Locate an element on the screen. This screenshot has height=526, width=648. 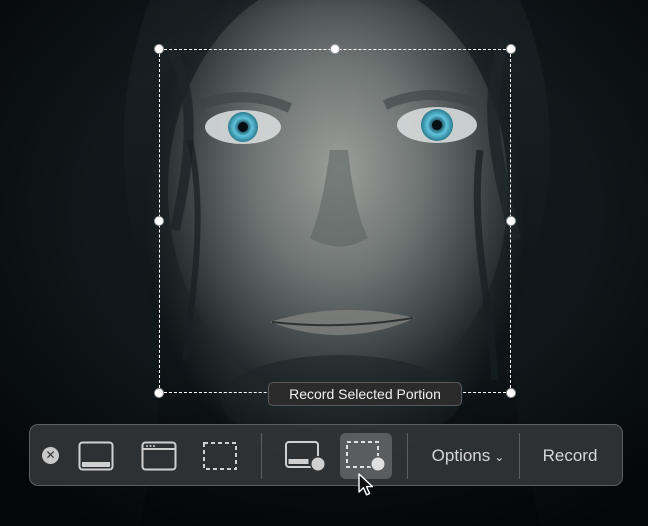
record-selection-icon is located at coordinates (366, 456).